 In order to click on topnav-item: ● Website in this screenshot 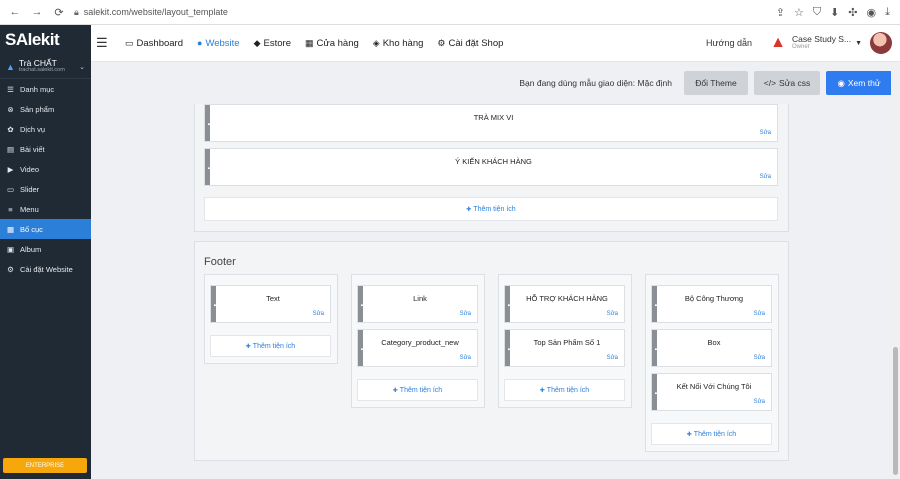, I will do `click(218, 43)`.